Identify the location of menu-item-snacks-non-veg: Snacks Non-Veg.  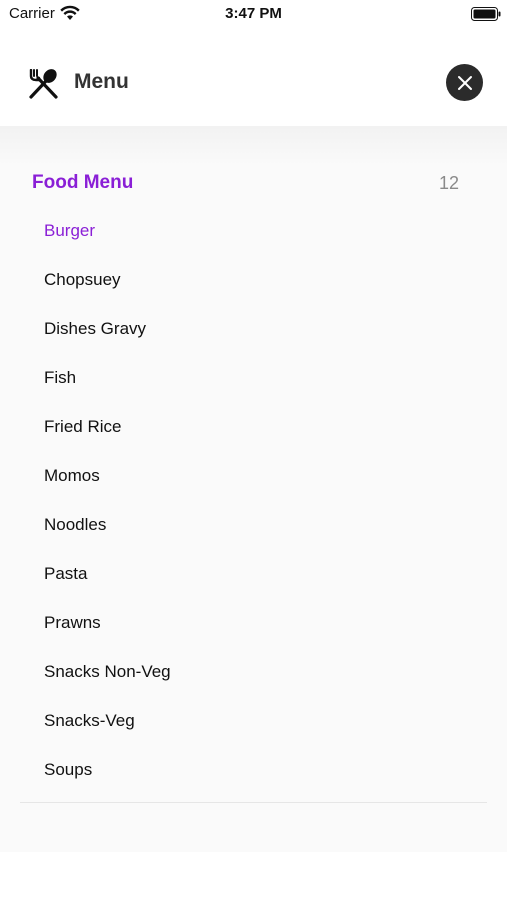
(253, 671).